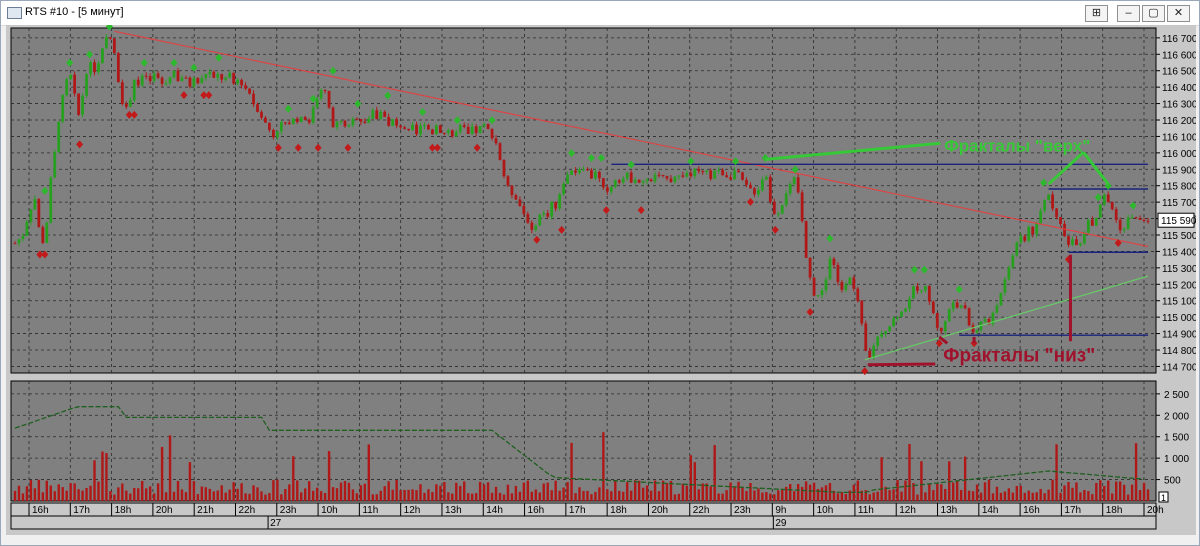  I want to click on minimize-button: –, so click(1128, 13).